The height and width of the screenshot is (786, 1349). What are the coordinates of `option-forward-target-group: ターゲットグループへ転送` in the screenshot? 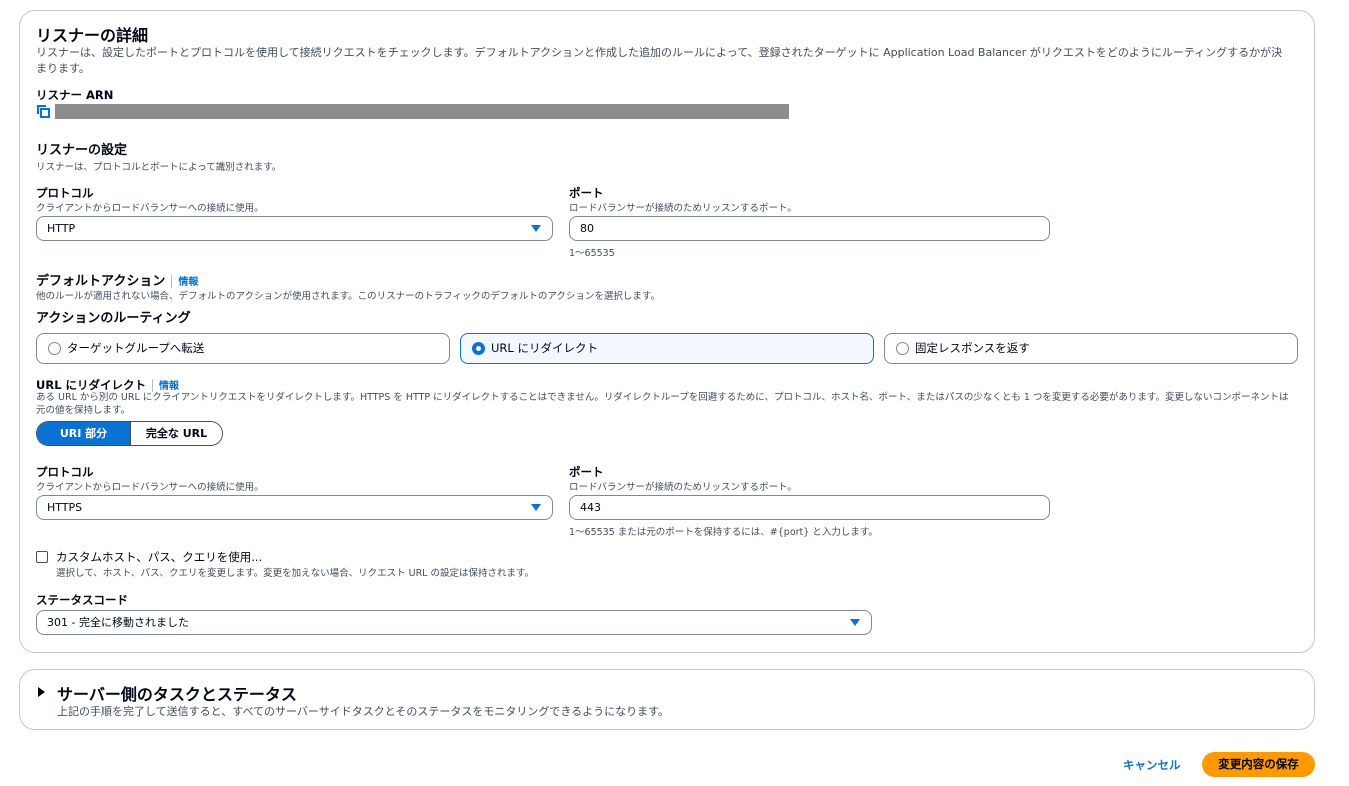 It's located at (243, 348).